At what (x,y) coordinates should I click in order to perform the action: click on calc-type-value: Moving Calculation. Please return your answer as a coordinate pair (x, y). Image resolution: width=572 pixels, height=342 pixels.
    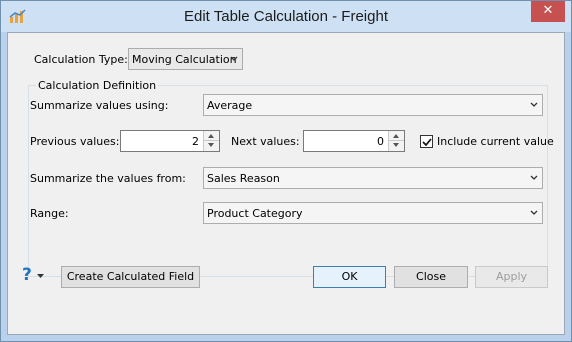
    Looking at the image, I should click on (184, 59).